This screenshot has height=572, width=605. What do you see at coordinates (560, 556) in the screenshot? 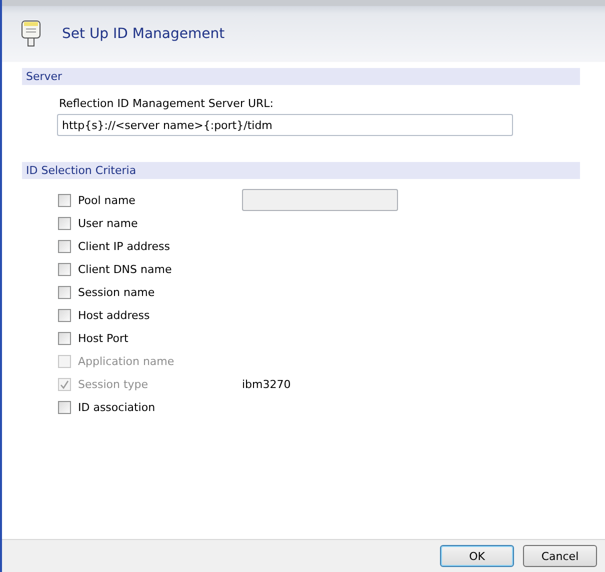
I see `cancel-button: Cancel` at bounding box center [560, 556].